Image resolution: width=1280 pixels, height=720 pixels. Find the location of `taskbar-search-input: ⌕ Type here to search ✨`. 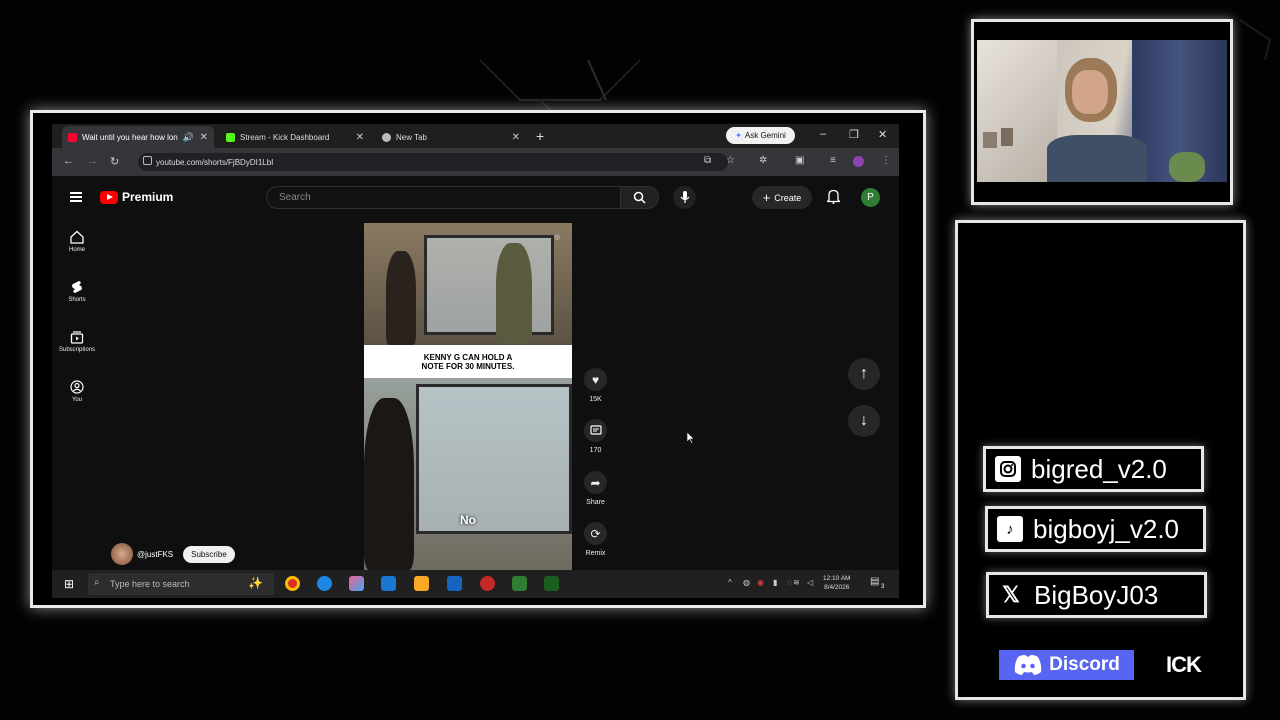

taskbar-search-input: ⌕ Type here to search ✨ is located at coordinates (181, 584).